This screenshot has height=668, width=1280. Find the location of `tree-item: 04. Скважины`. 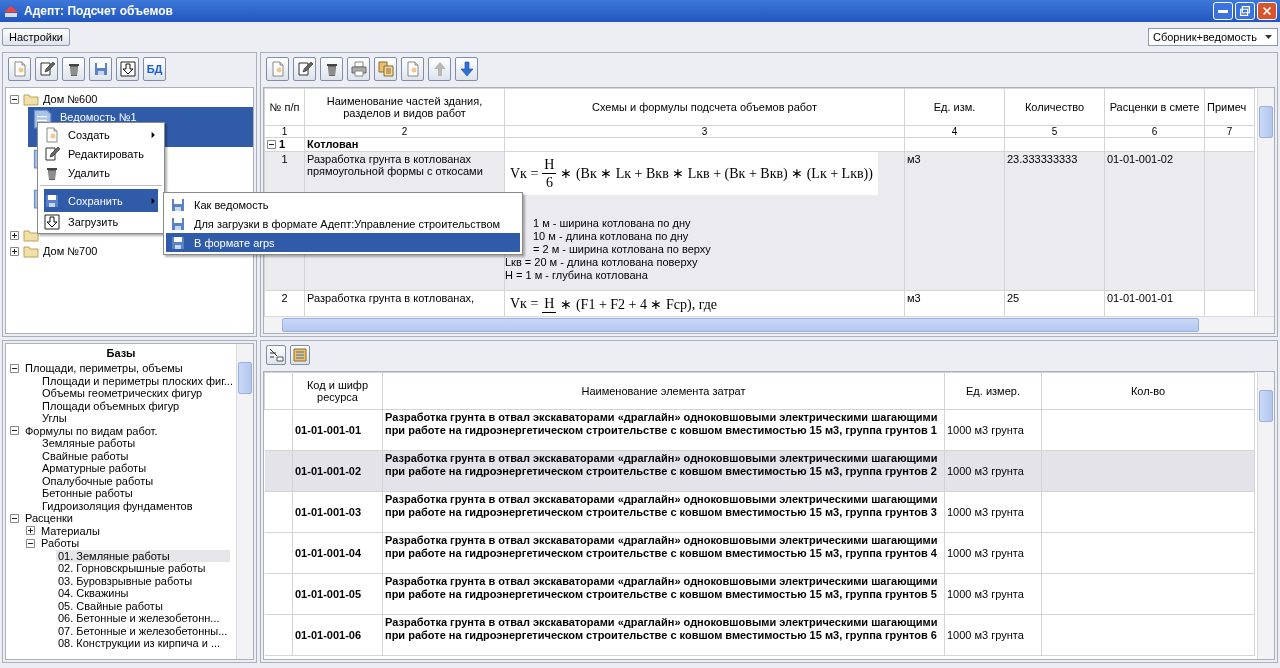

tree-item: 04. Скважины is located at coordinates (93, 593).